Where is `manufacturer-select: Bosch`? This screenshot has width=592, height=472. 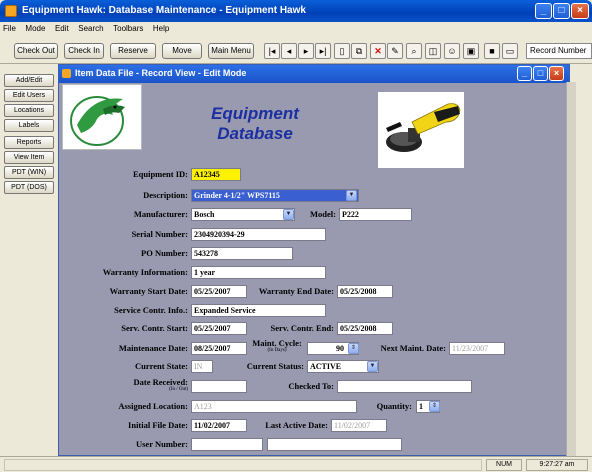
manufacturer-select: Bosch is located at coordinates (243, 214).